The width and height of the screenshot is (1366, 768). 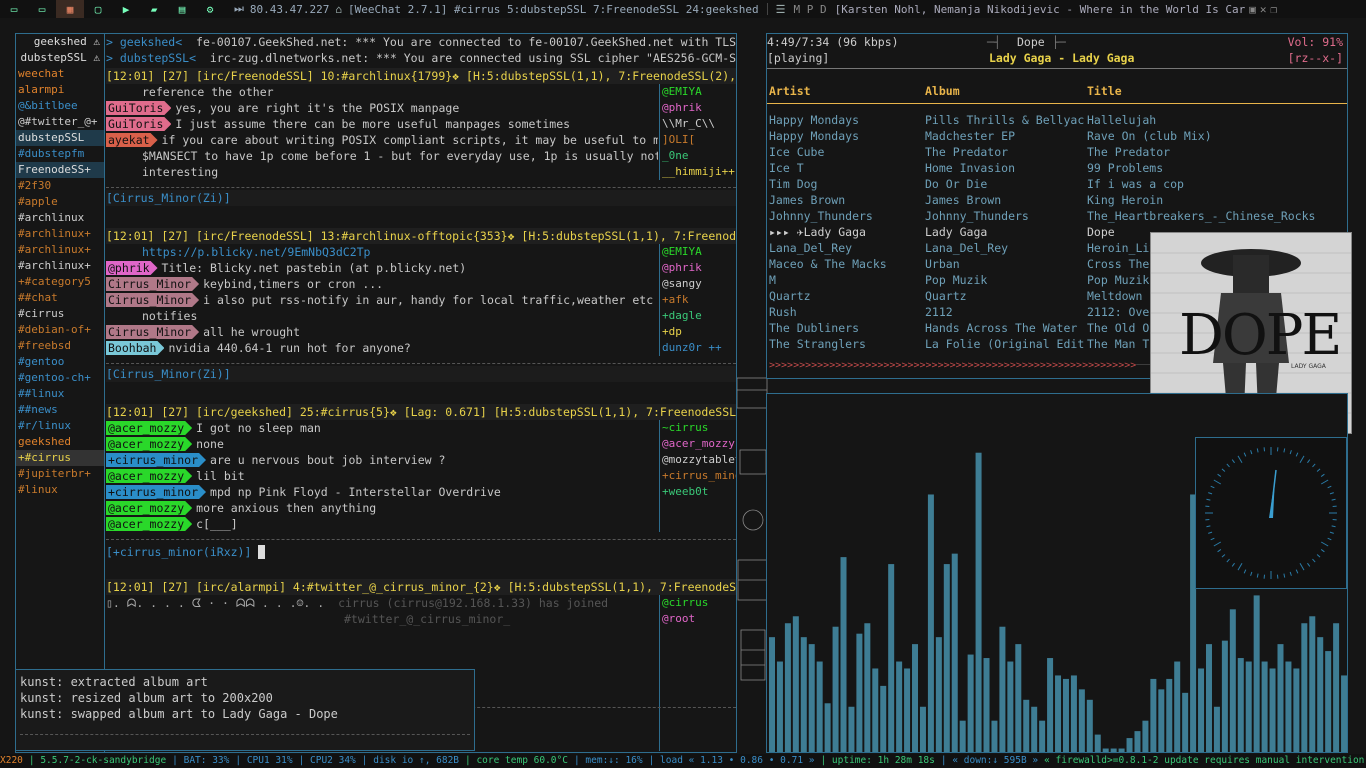 What do you see at coordinates (60, 282) in the screenshot?
I see `buffer-item: +#category5` at bounding box center [60, 282].